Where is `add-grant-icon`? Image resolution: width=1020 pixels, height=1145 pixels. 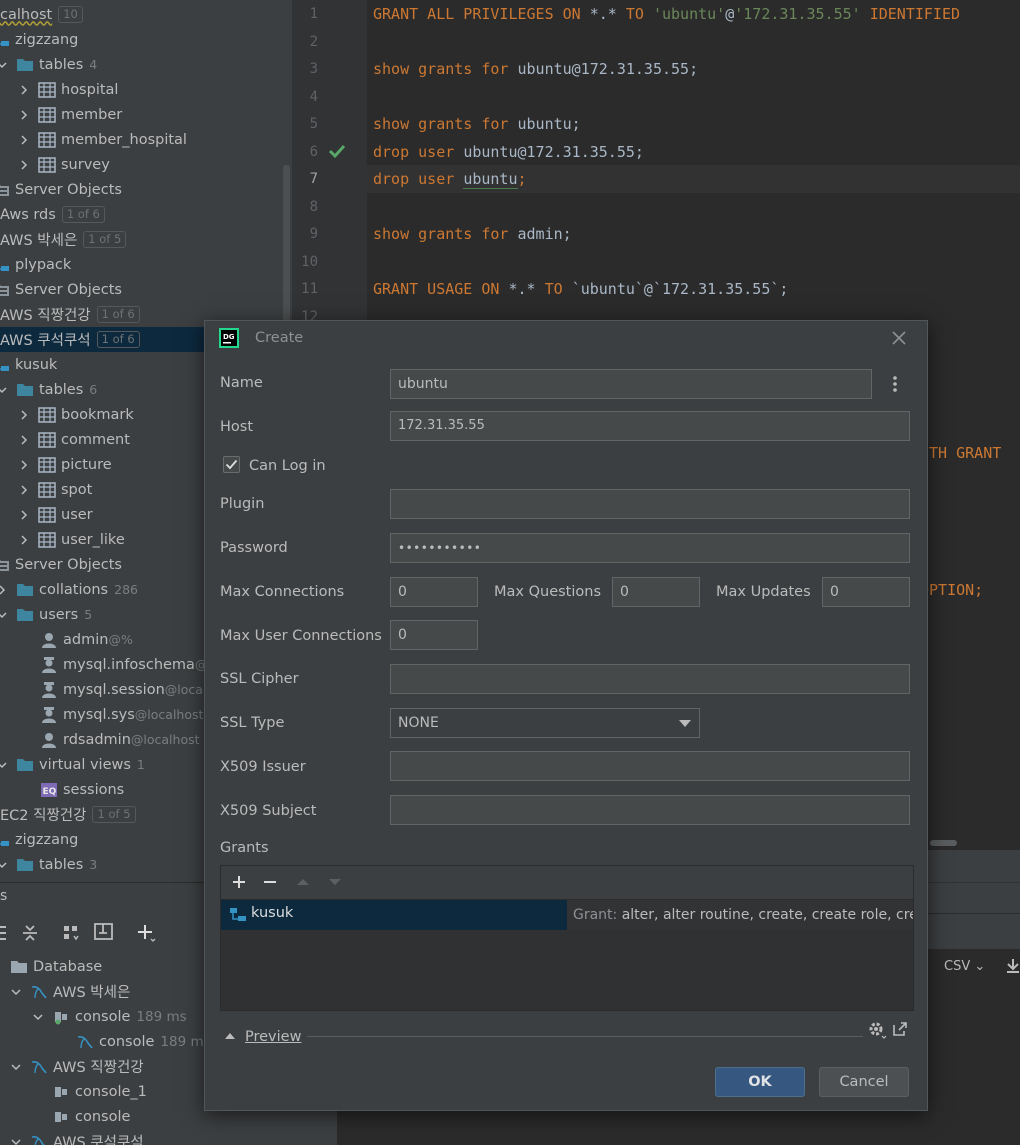
add-grant-icon is located at coordinates (239, 882).